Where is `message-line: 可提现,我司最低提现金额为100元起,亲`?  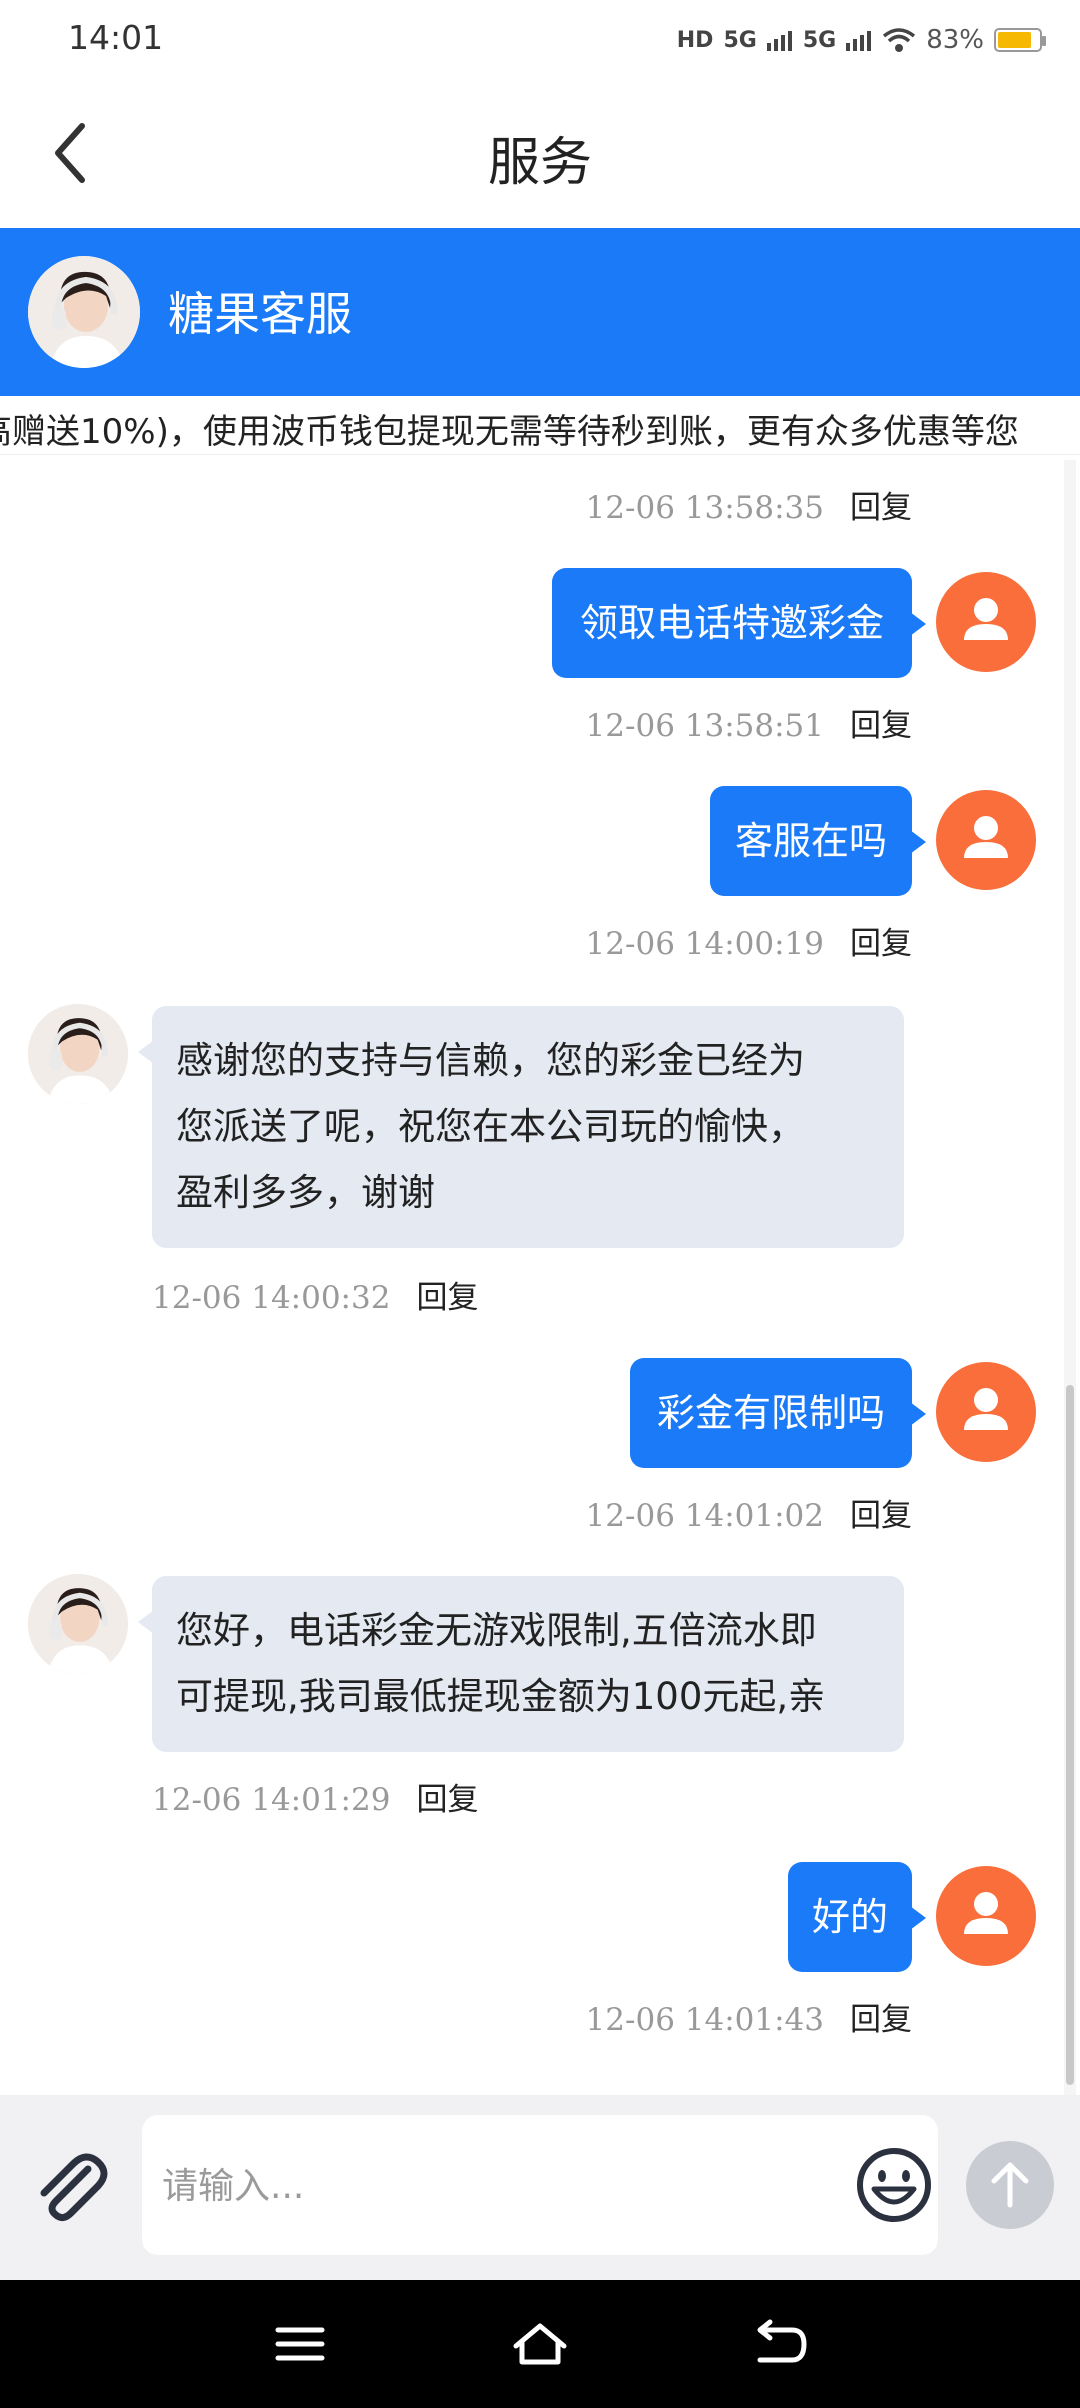 message-line: 可提现,我司最低提现金额为100元起,亲 is located at coordinates (501, 1696).